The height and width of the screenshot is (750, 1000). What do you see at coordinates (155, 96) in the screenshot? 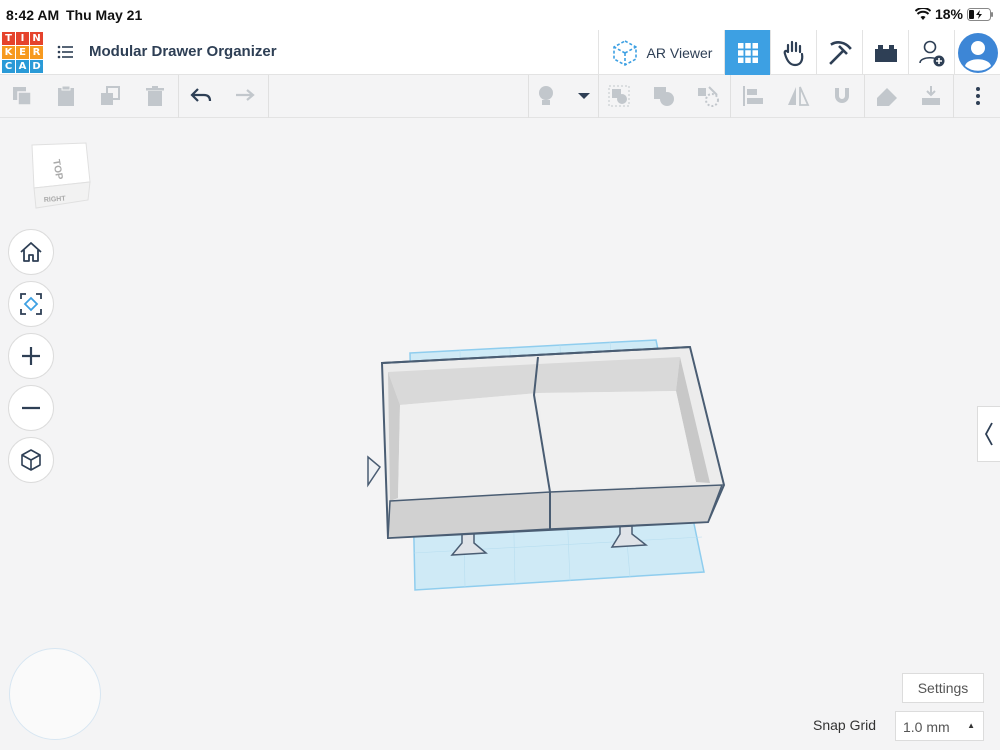
I see `delete-icon` at bounding box center [155, 96].